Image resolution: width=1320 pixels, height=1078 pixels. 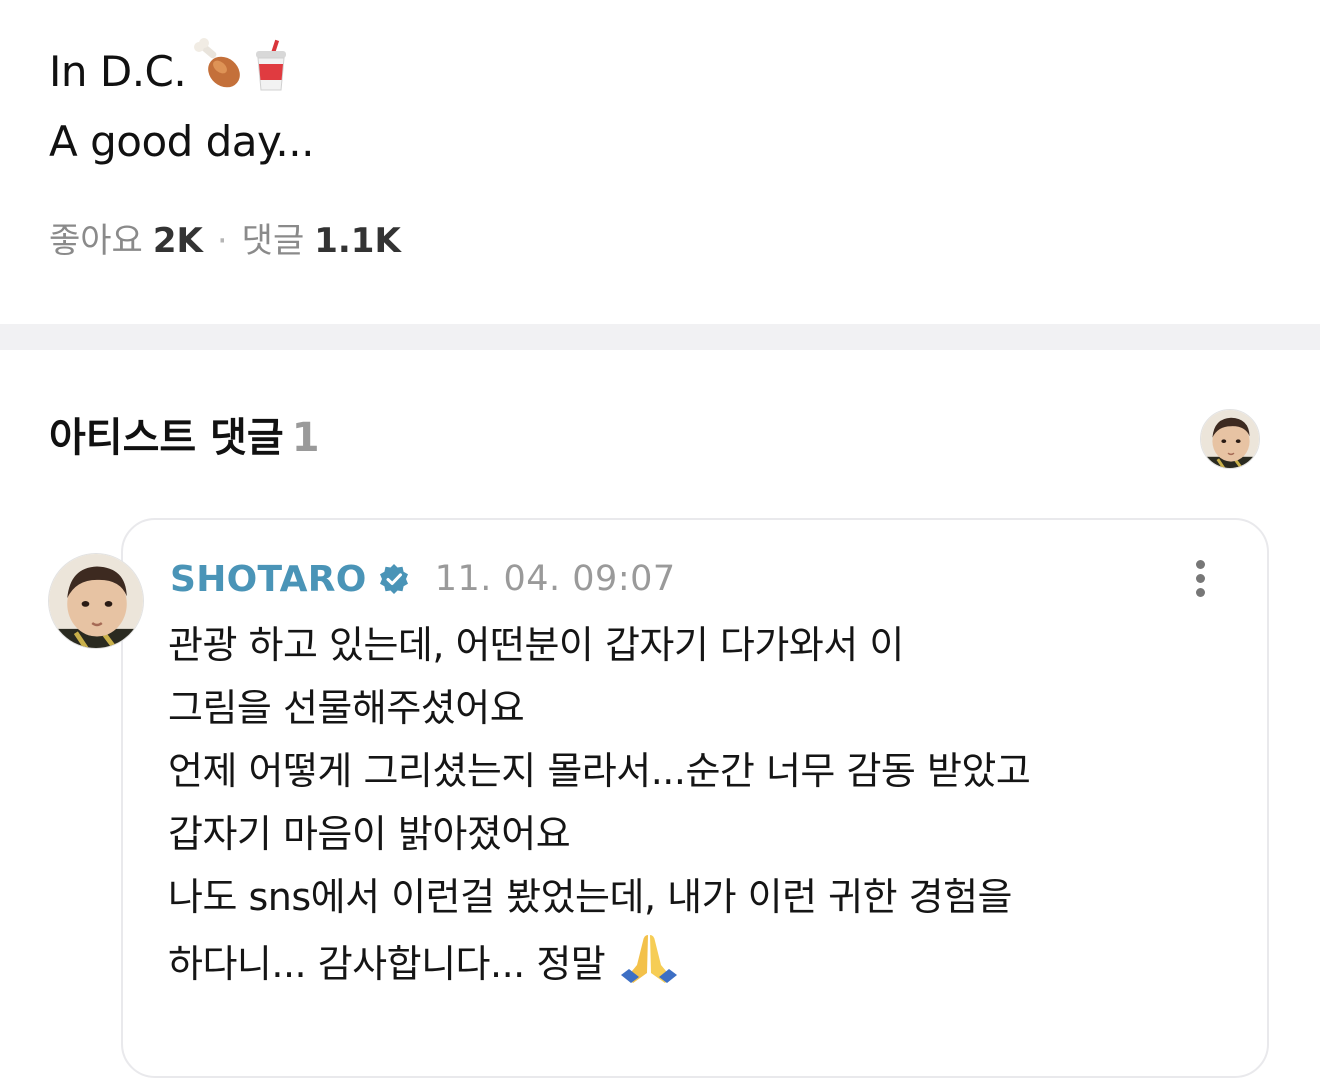 I want to click on artist-avatar, so click(x=1230, y=439).